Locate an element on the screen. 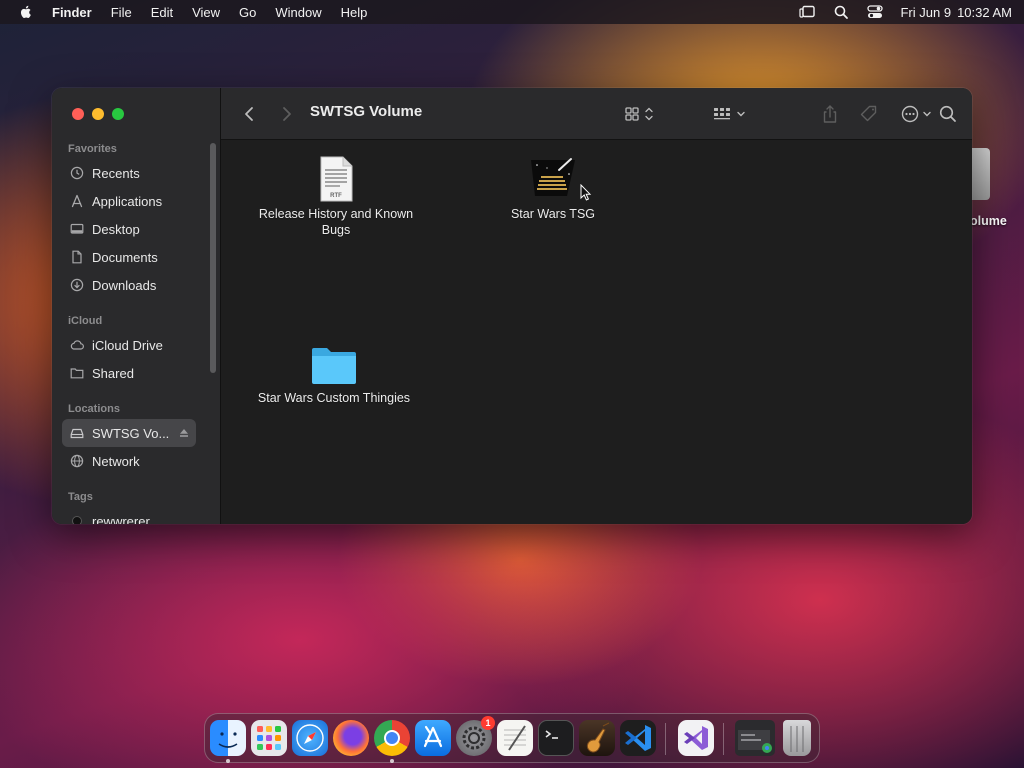  dock-finder-icon is located at coordinates (228, 738).